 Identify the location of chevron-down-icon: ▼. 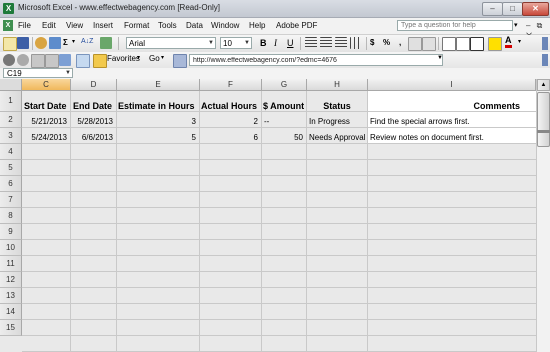
(440, 58).